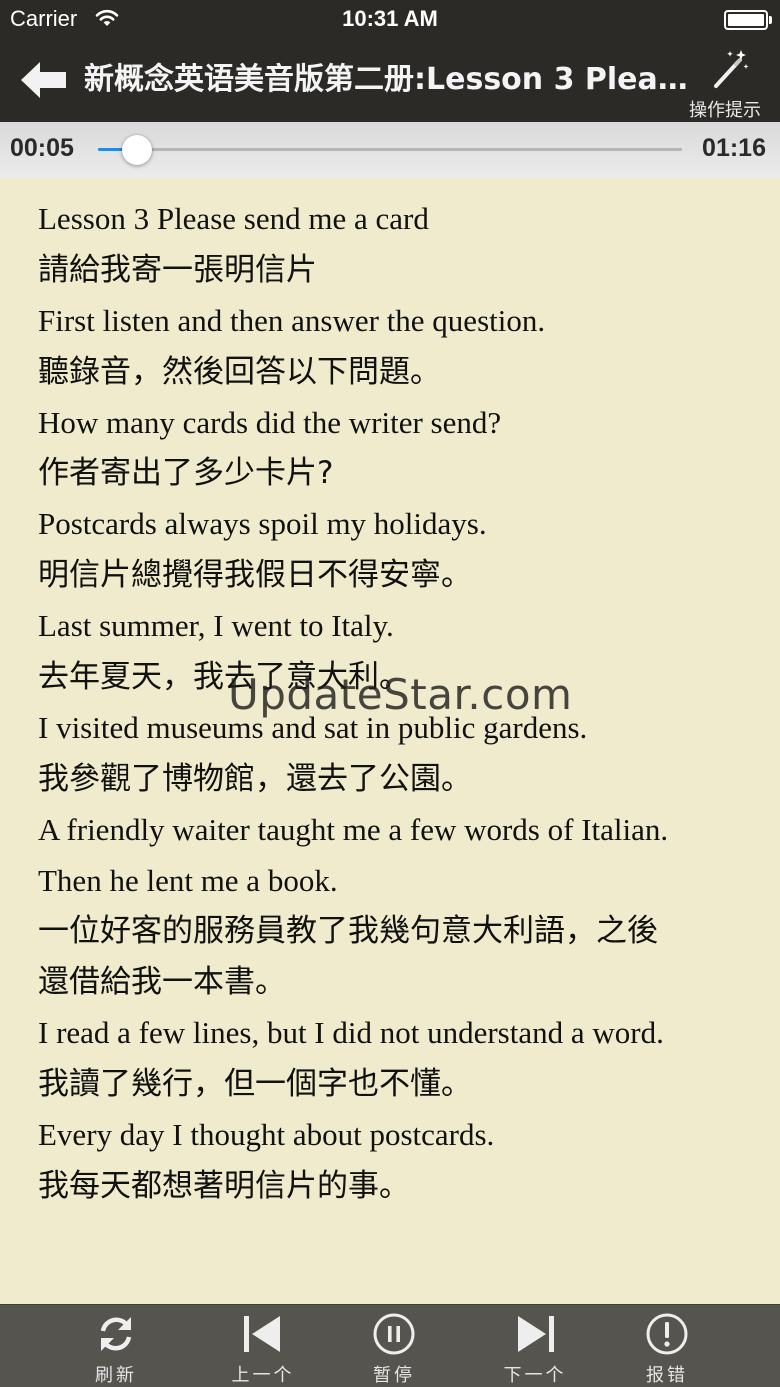 Image resolution: width=780 pixels, height=1387 pixels. I want to click on bottom-toolbar: 刷新 上一个 暂停 下一个 报错, so click(390, 1345).